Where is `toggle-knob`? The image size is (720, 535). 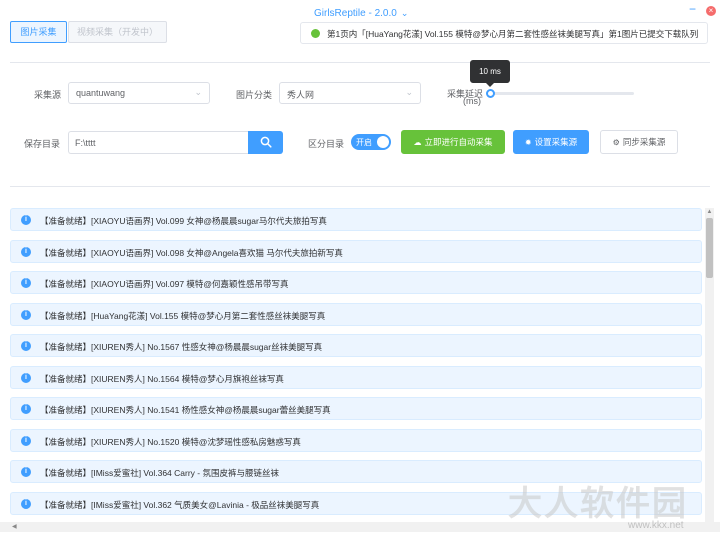 toggle-knob is located at coordinates (383, 142).